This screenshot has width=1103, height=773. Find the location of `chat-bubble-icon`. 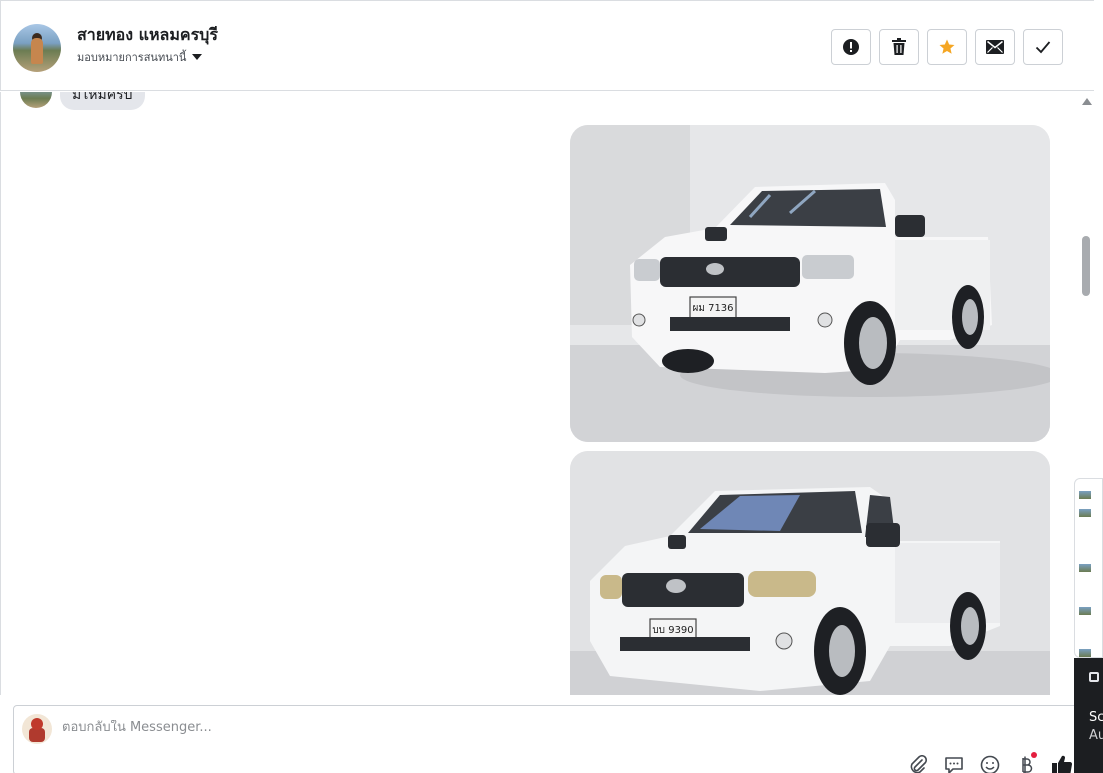

chat-bubble-icon is located at coordinates (954, 765).